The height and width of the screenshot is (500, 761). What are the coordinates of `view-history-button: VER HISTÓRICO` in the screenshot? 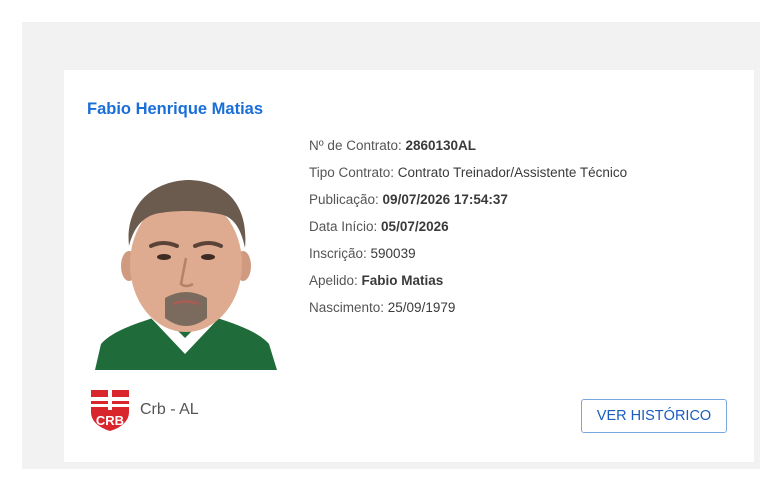 It's located at (654, 416).